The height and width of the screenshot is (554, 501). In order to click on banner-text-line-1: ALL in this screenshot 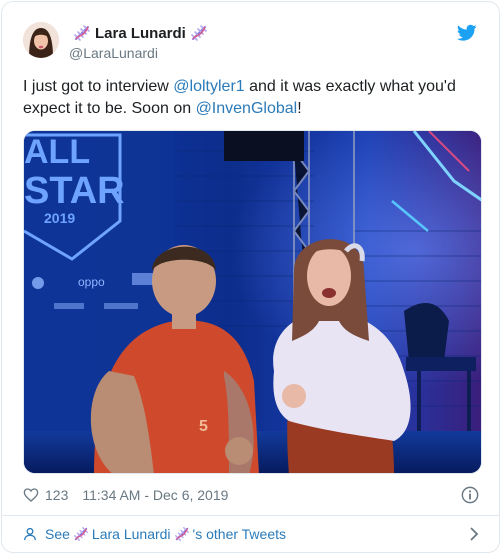, I will do `click(57, 152)`.